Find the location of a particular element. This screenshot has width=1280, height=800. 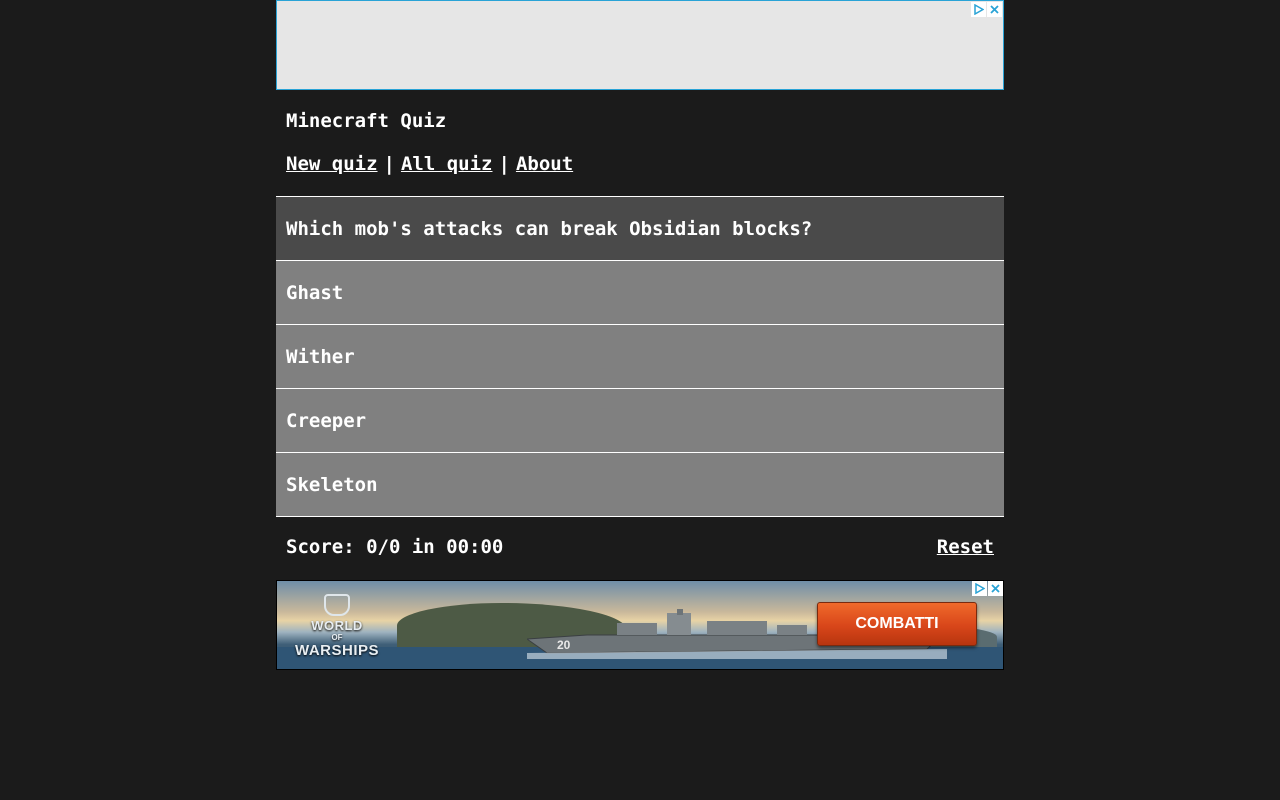

new-quiz-link: New quiz is located at coordinates (332, 164).